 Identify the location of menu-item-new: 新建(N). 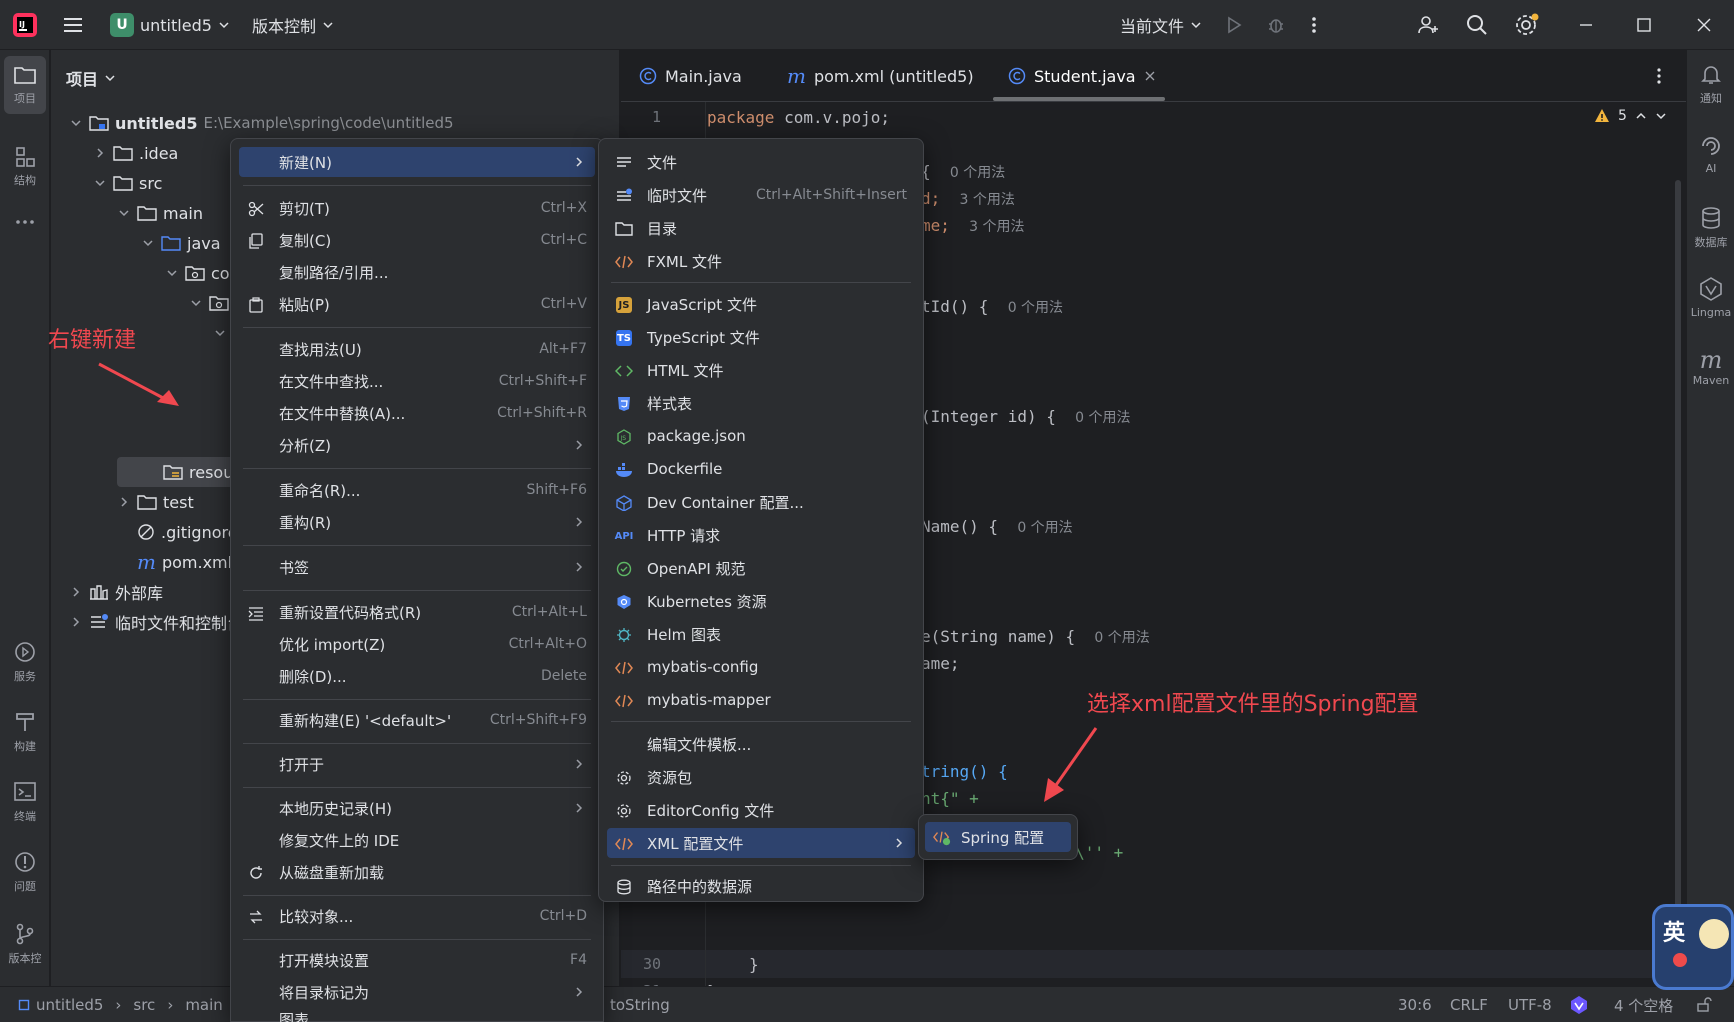
(417, 162).